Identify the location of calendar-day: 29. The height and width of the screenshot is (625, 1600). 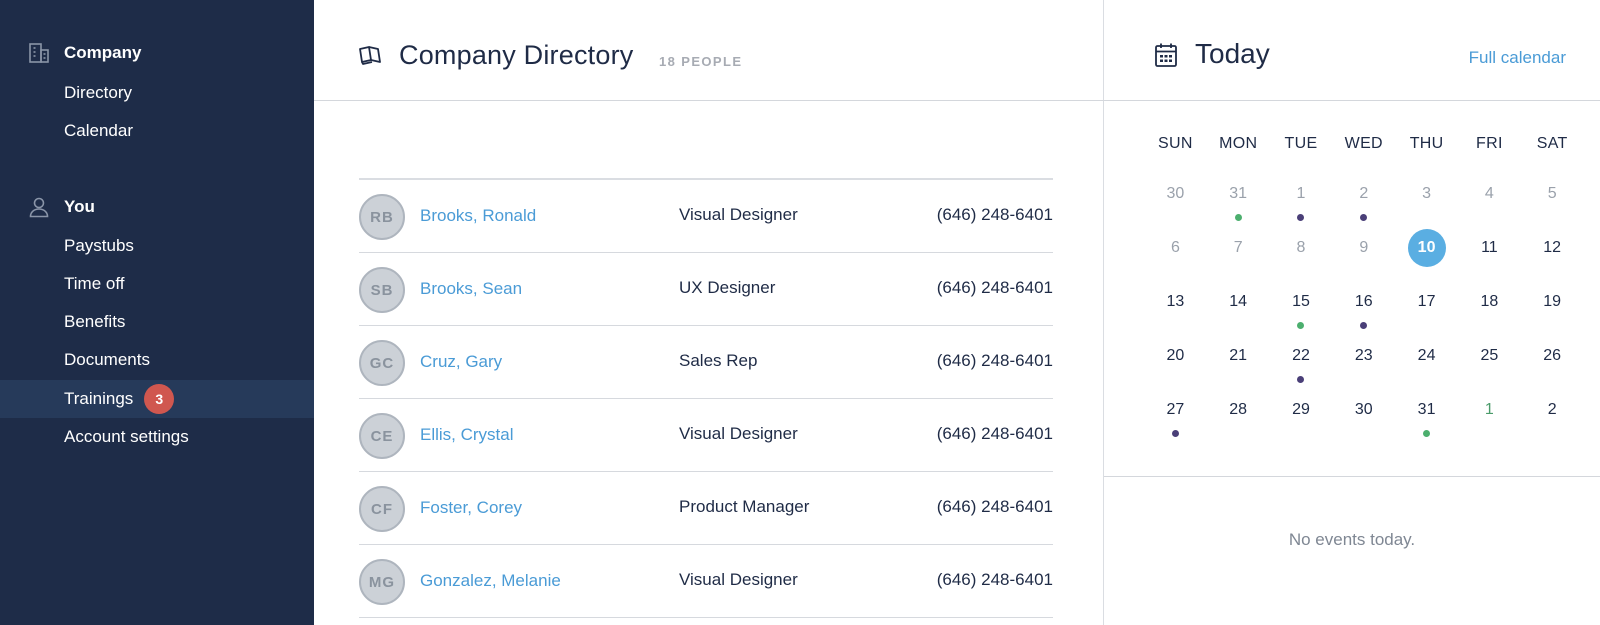
(1301, 418).